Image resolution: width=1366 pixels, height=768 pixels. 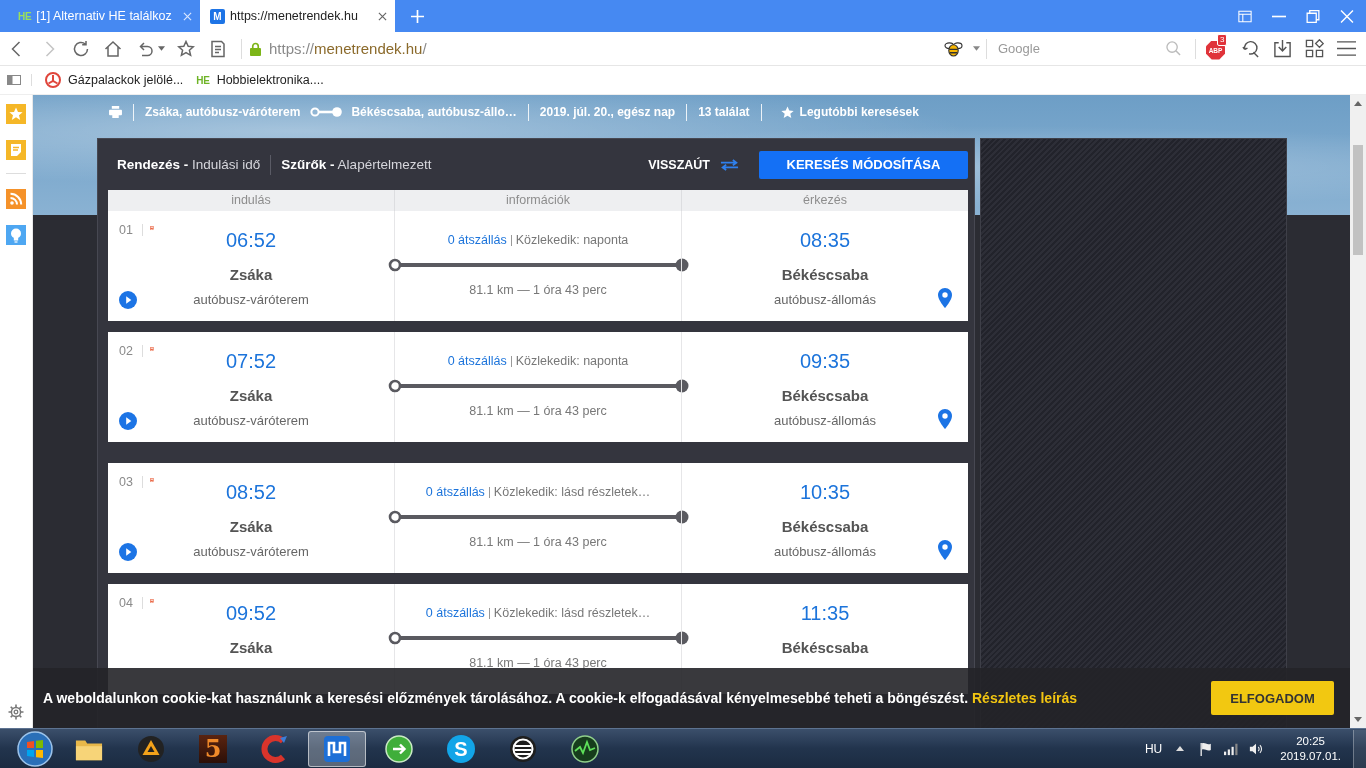 I want to click on lock-icon, so click(x=255, y=48).